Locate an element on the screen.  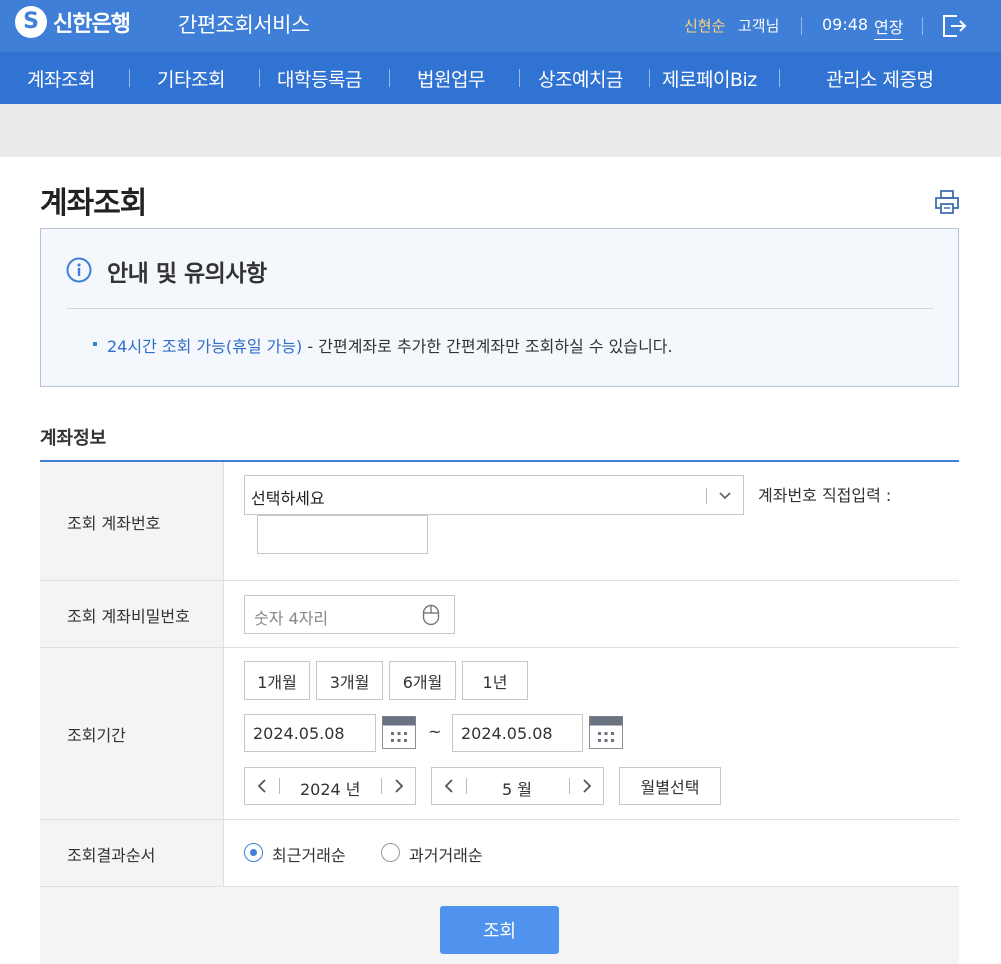
order-past-label: 과거거래순 is located at coordinates (446, 854).